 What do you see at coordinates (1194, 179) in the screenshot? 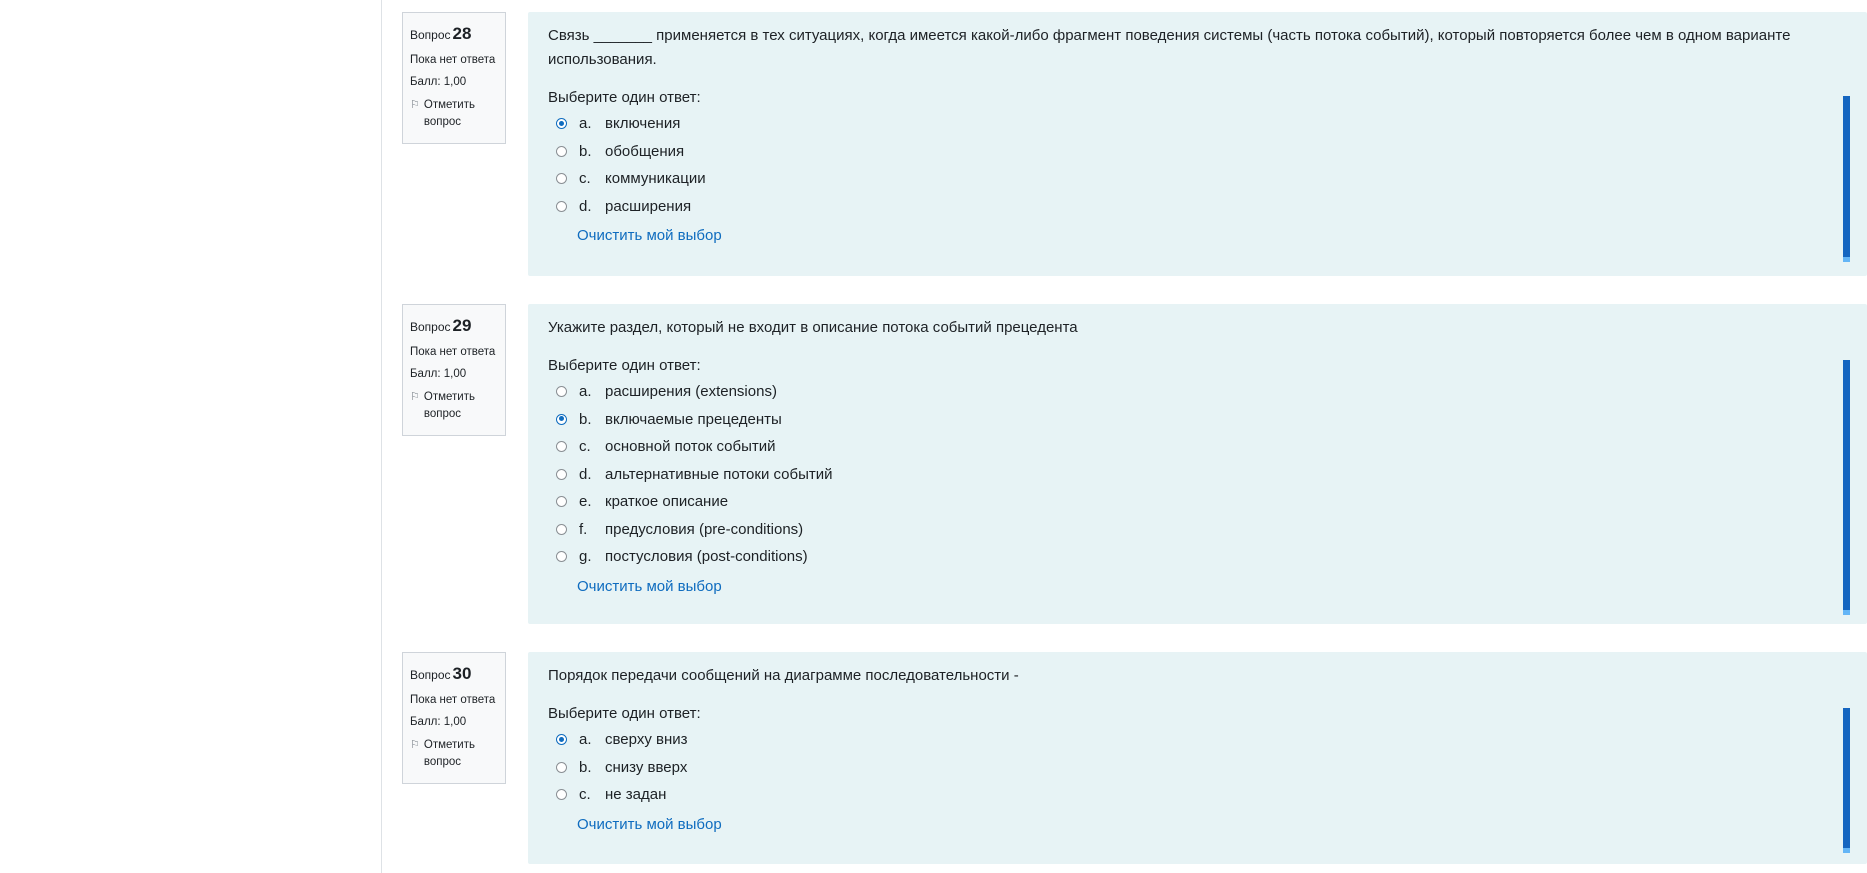
I see `answer-option: c. коммуникации` at bounding box center [1194, 179].